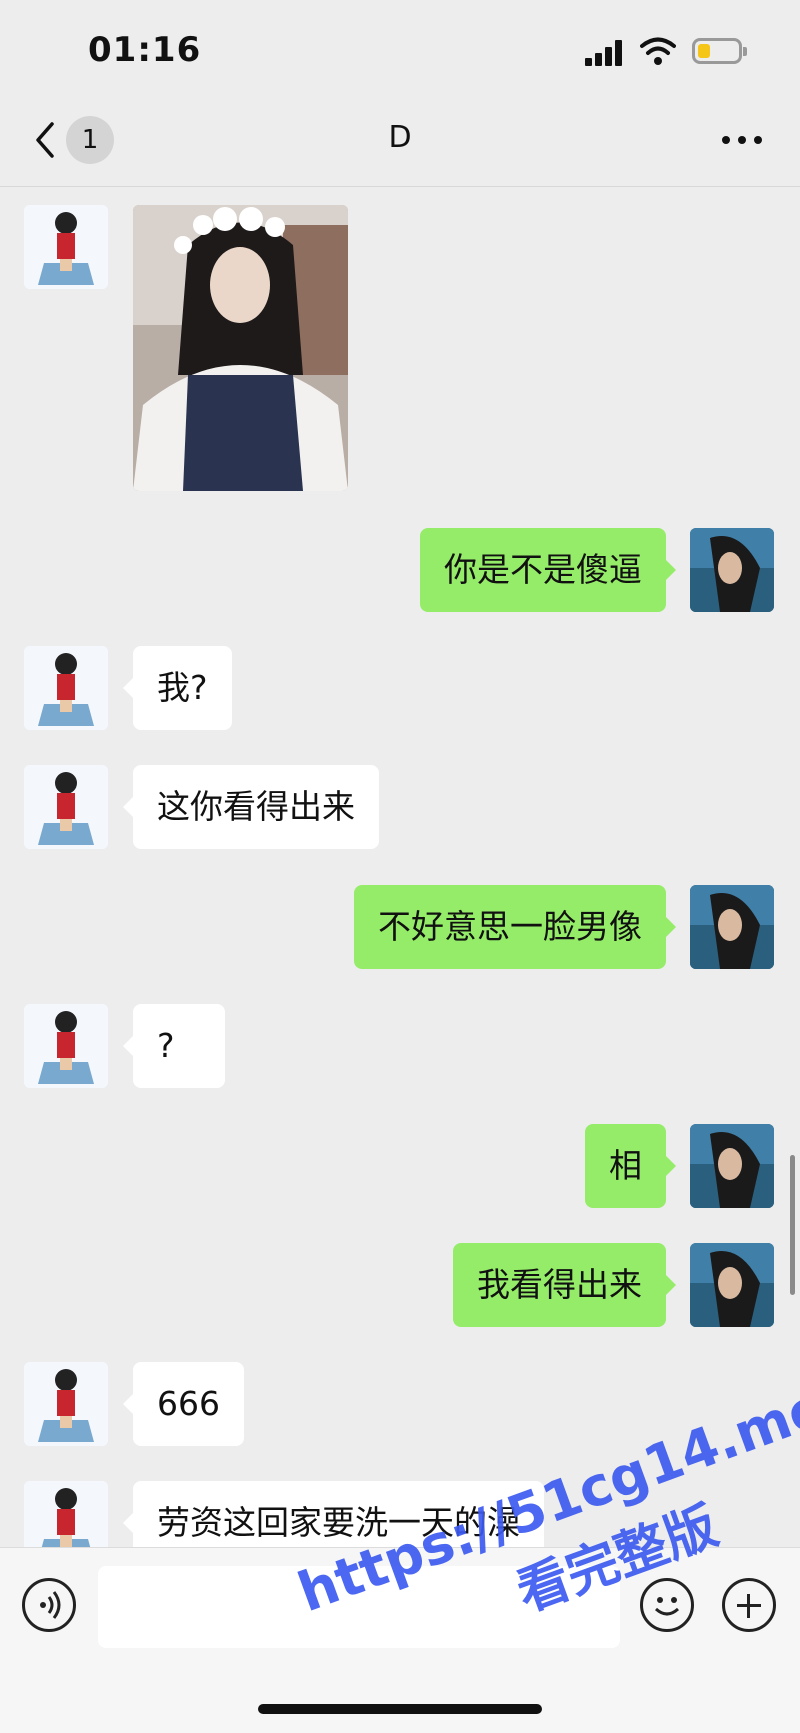 The image size is (800, 1733). What do you see at coordinates (719, 51) in the screenshot?
I see `battery-icon` at bounding box center [719, 51].